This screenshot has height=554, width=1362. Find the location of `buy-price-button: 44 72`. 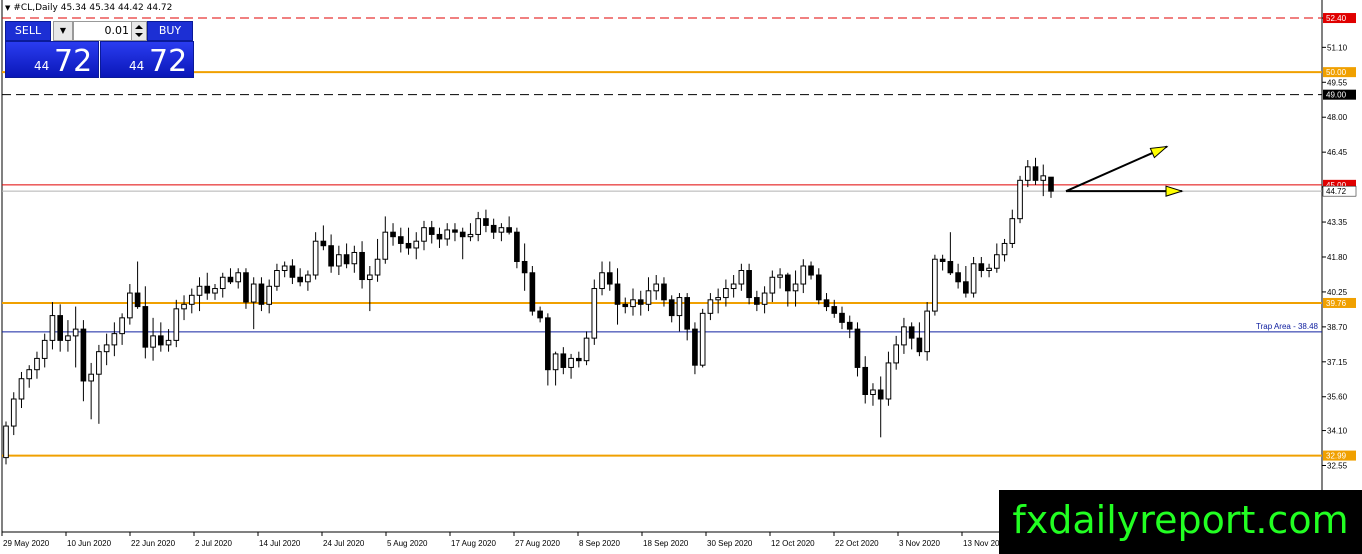

buy-price-button: 44 72 is located at coordinates (147, 60).